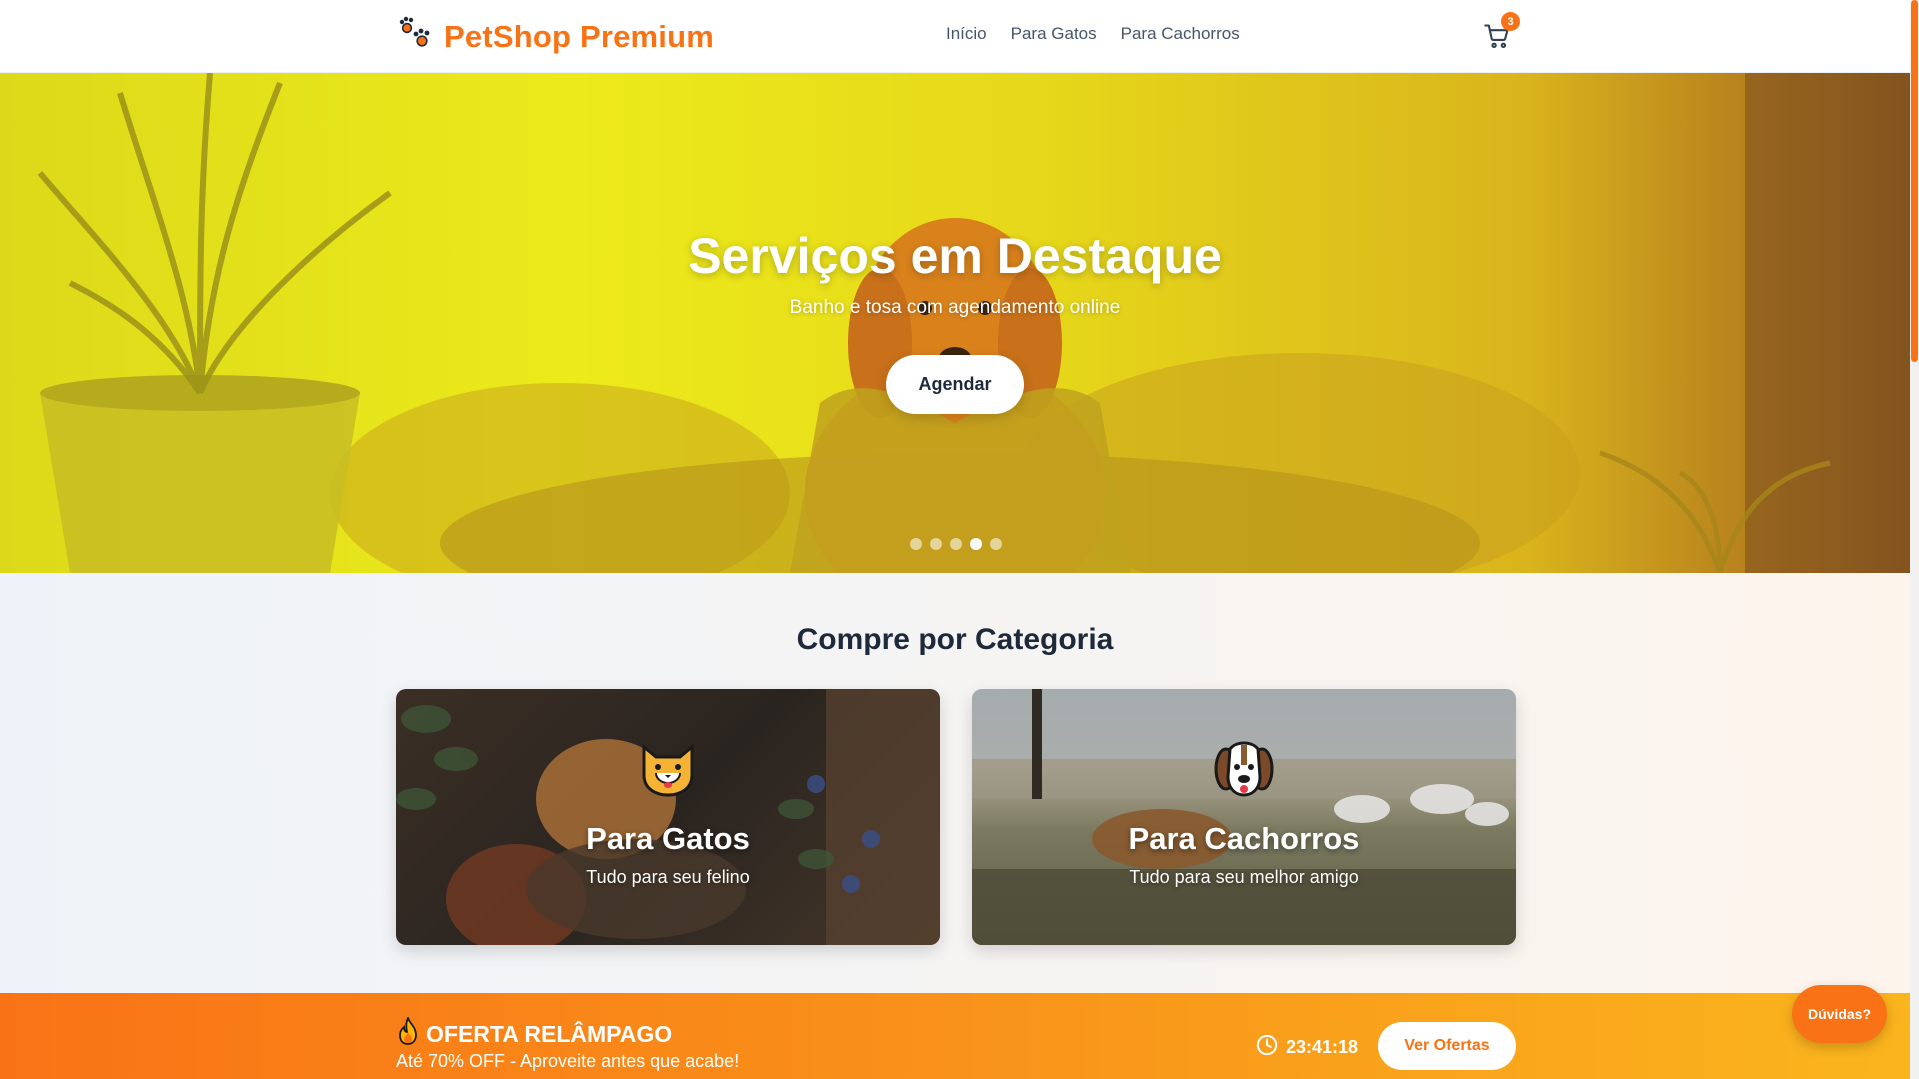 The width and height of the screenshot is (1919, 1079). What do you see at coordinates (1244, 769) in the screenshot?
I see `dog-face-icon` at bounding box center [1244, 769].